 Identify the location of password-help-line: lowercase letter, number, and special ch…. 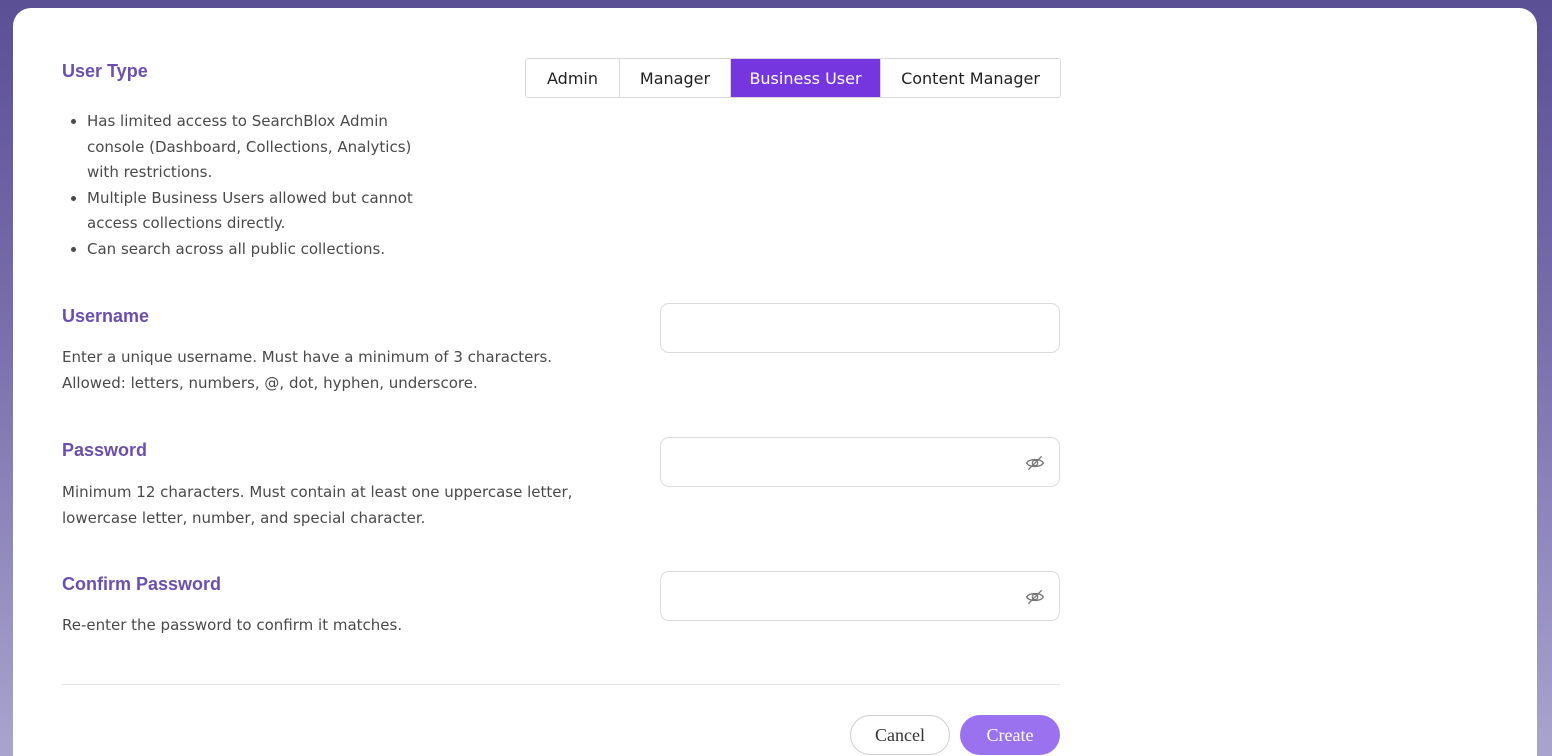
(244, 517).